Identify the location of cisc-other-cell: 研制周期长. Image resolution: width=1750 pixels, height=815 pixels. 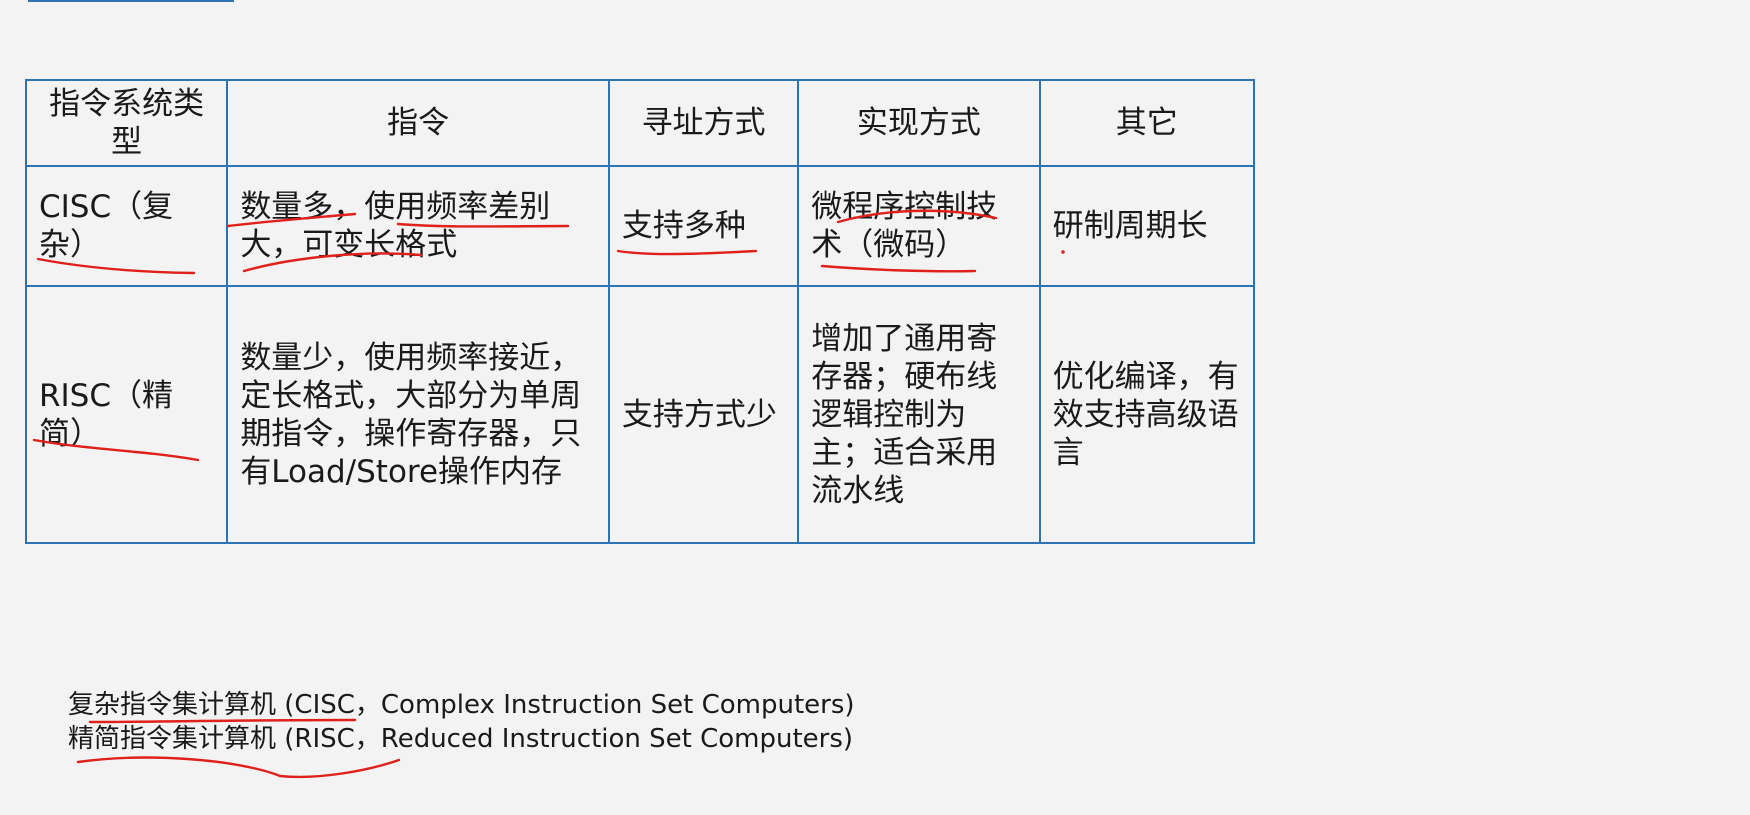
(1147, 226).